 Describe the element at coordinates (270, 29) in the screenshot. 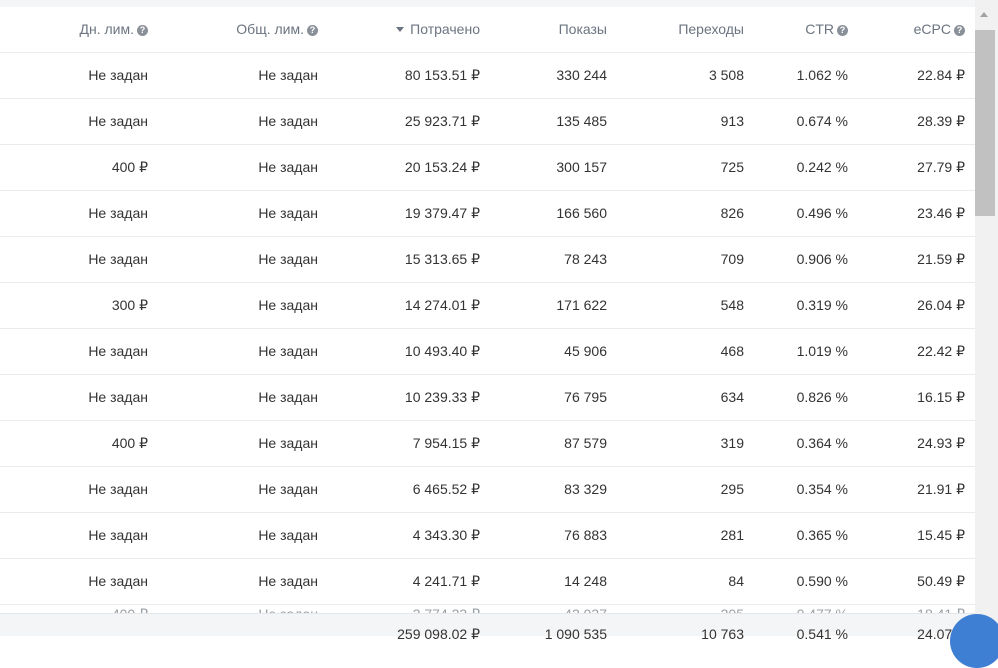

I see `header-label: Общ. лим.` at that location.